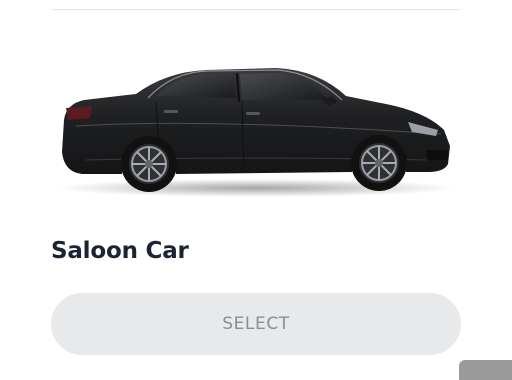 This screenshot has width=512, height=380. What do you see at coordinates (256, 9) in the screenshot?
I see `top-divider` at bounding box center [256, 9].